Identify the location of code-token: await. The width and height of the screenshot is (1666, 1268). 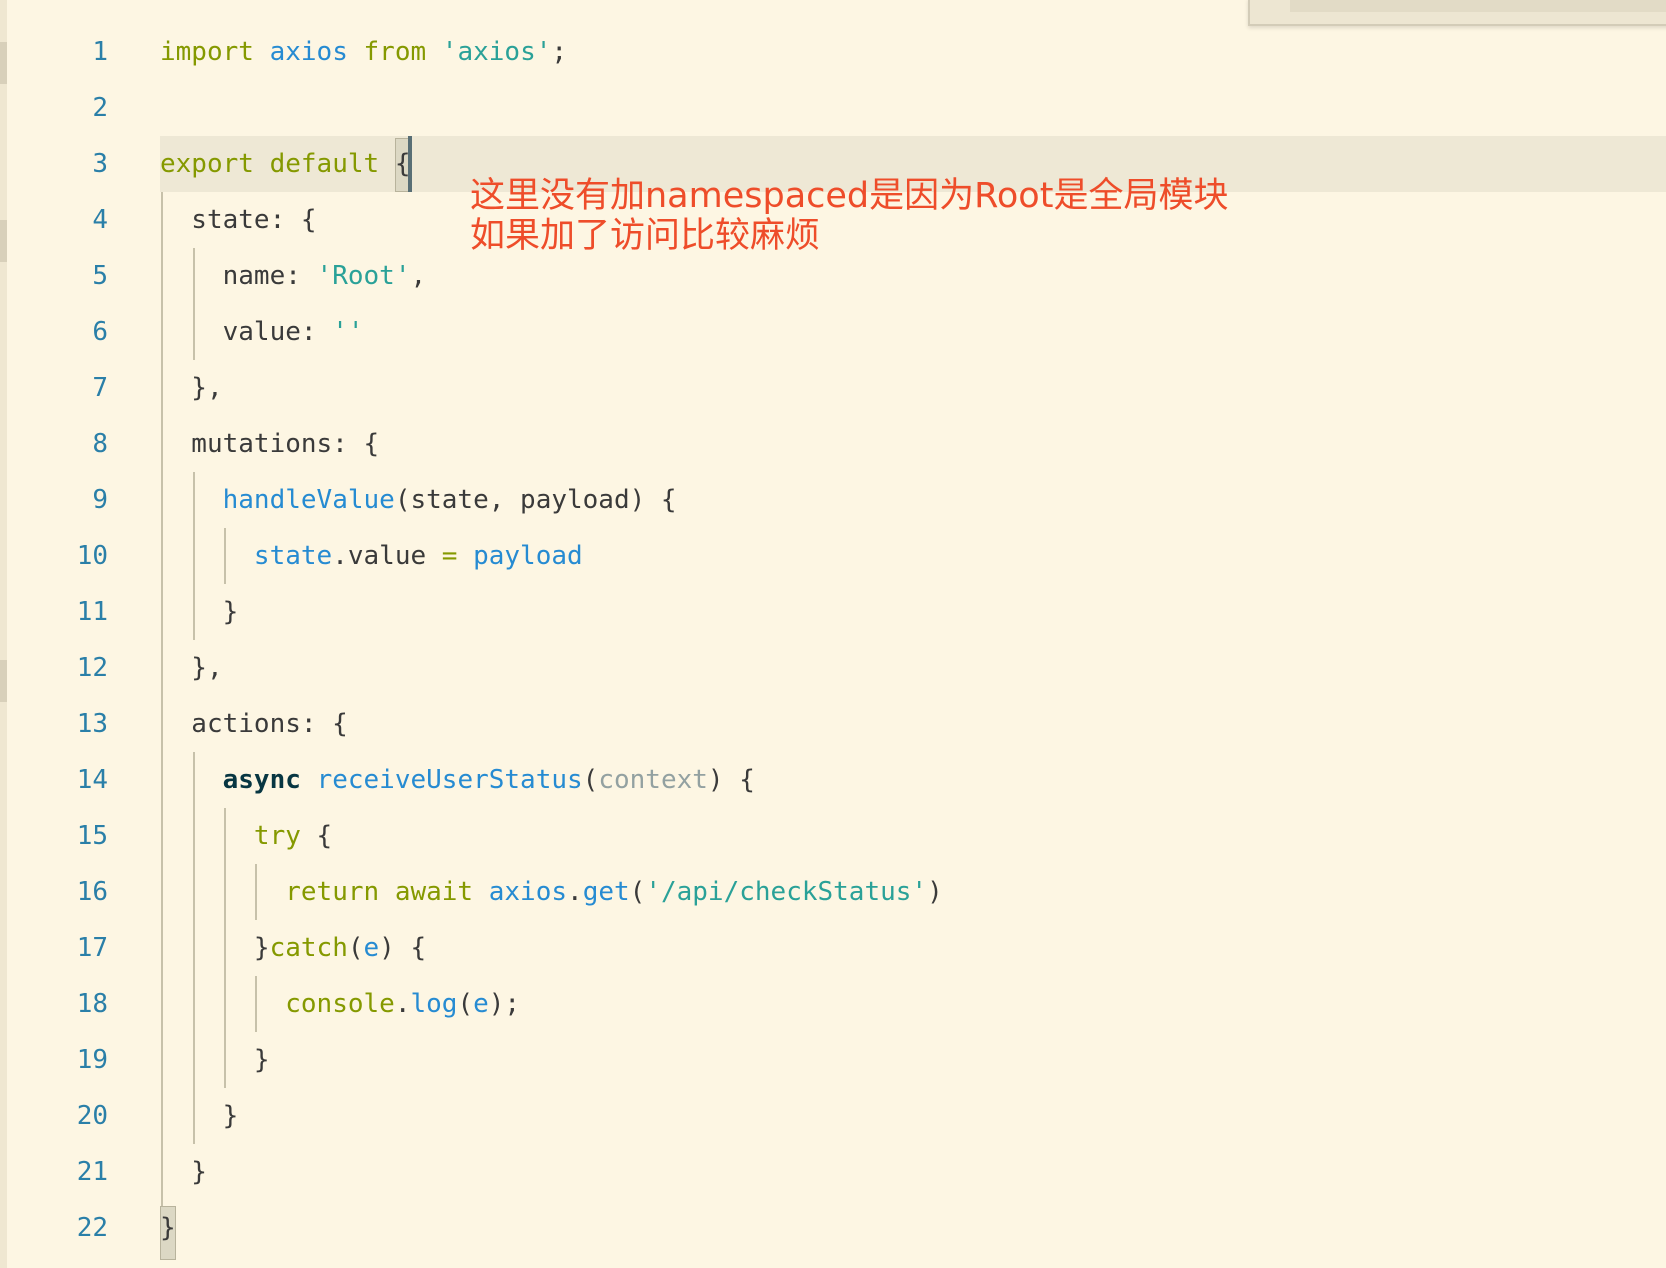
(434, 892).